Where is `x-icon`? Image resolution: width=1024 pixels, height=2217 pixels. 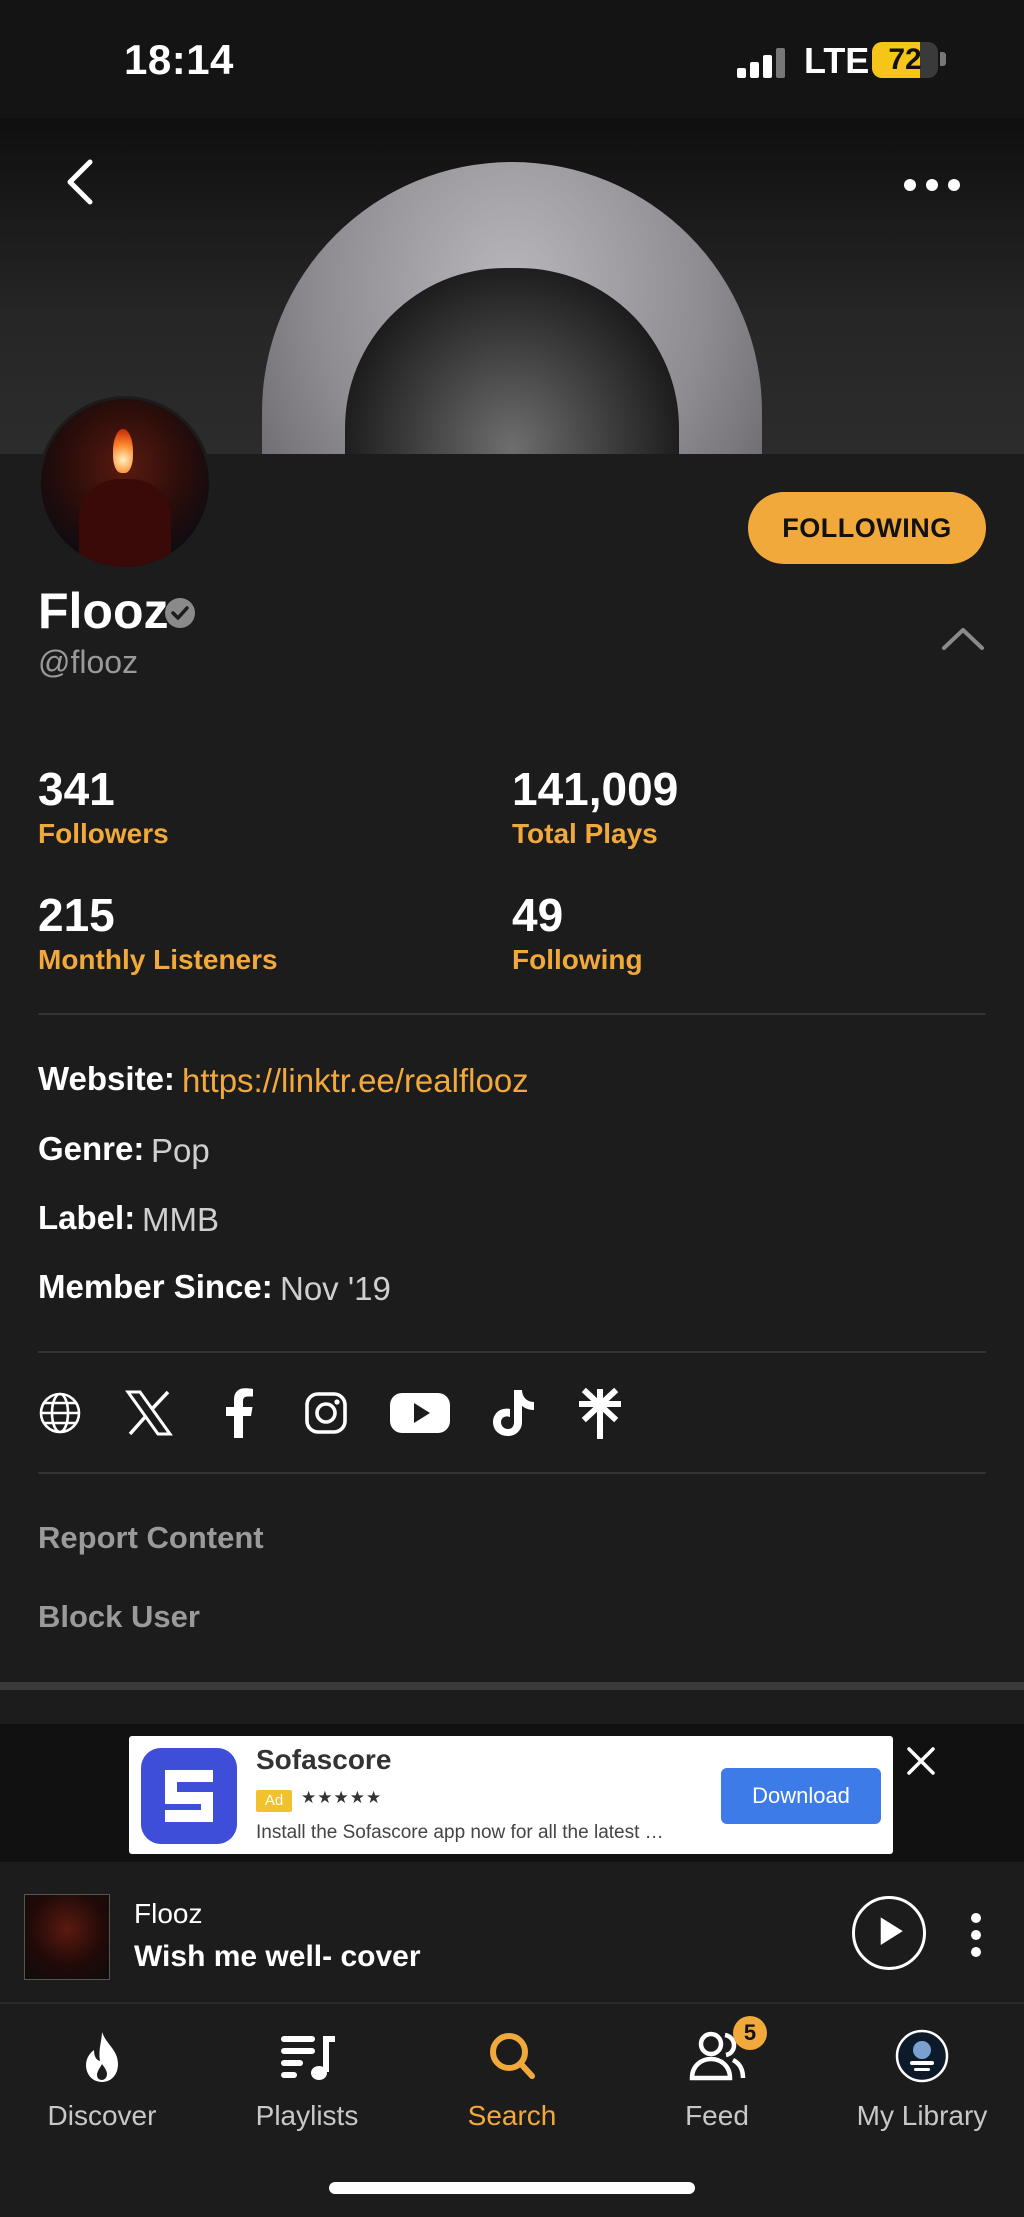 x-icon is located at coordinates (149, 1413).